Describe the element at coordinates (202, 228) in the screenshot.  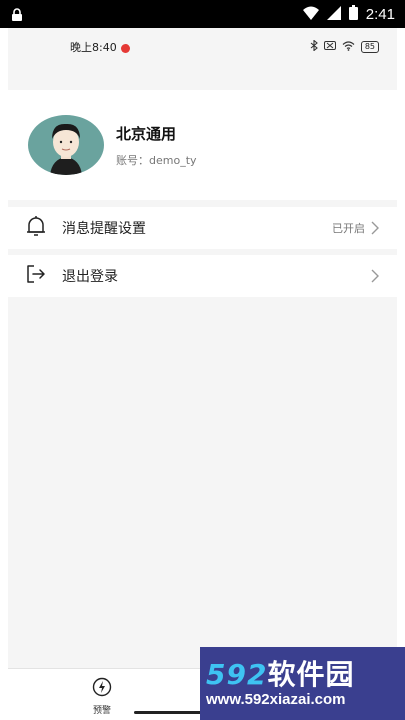
I see `notification-settings-row: 消息提醒设置 已开启` at that location.